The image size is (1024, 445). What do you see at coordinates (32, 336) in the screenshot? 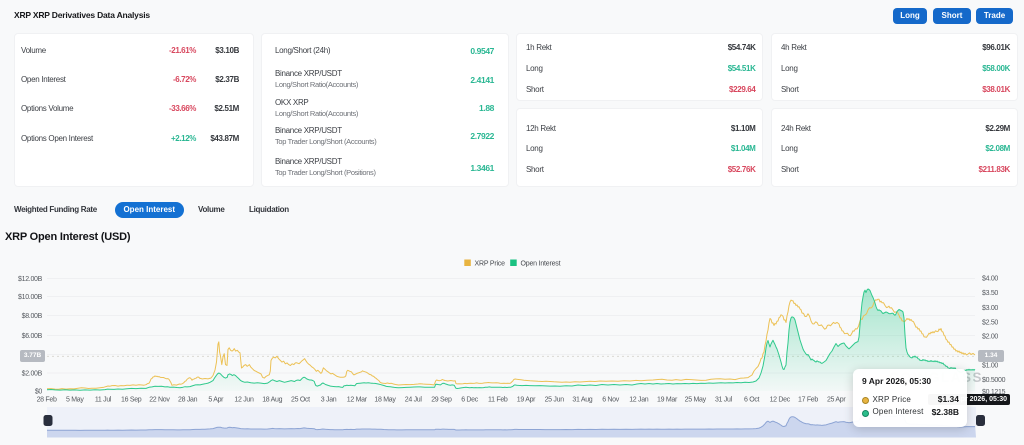
I see `svg-text: $6.00B` at bounding box center [32, 336].